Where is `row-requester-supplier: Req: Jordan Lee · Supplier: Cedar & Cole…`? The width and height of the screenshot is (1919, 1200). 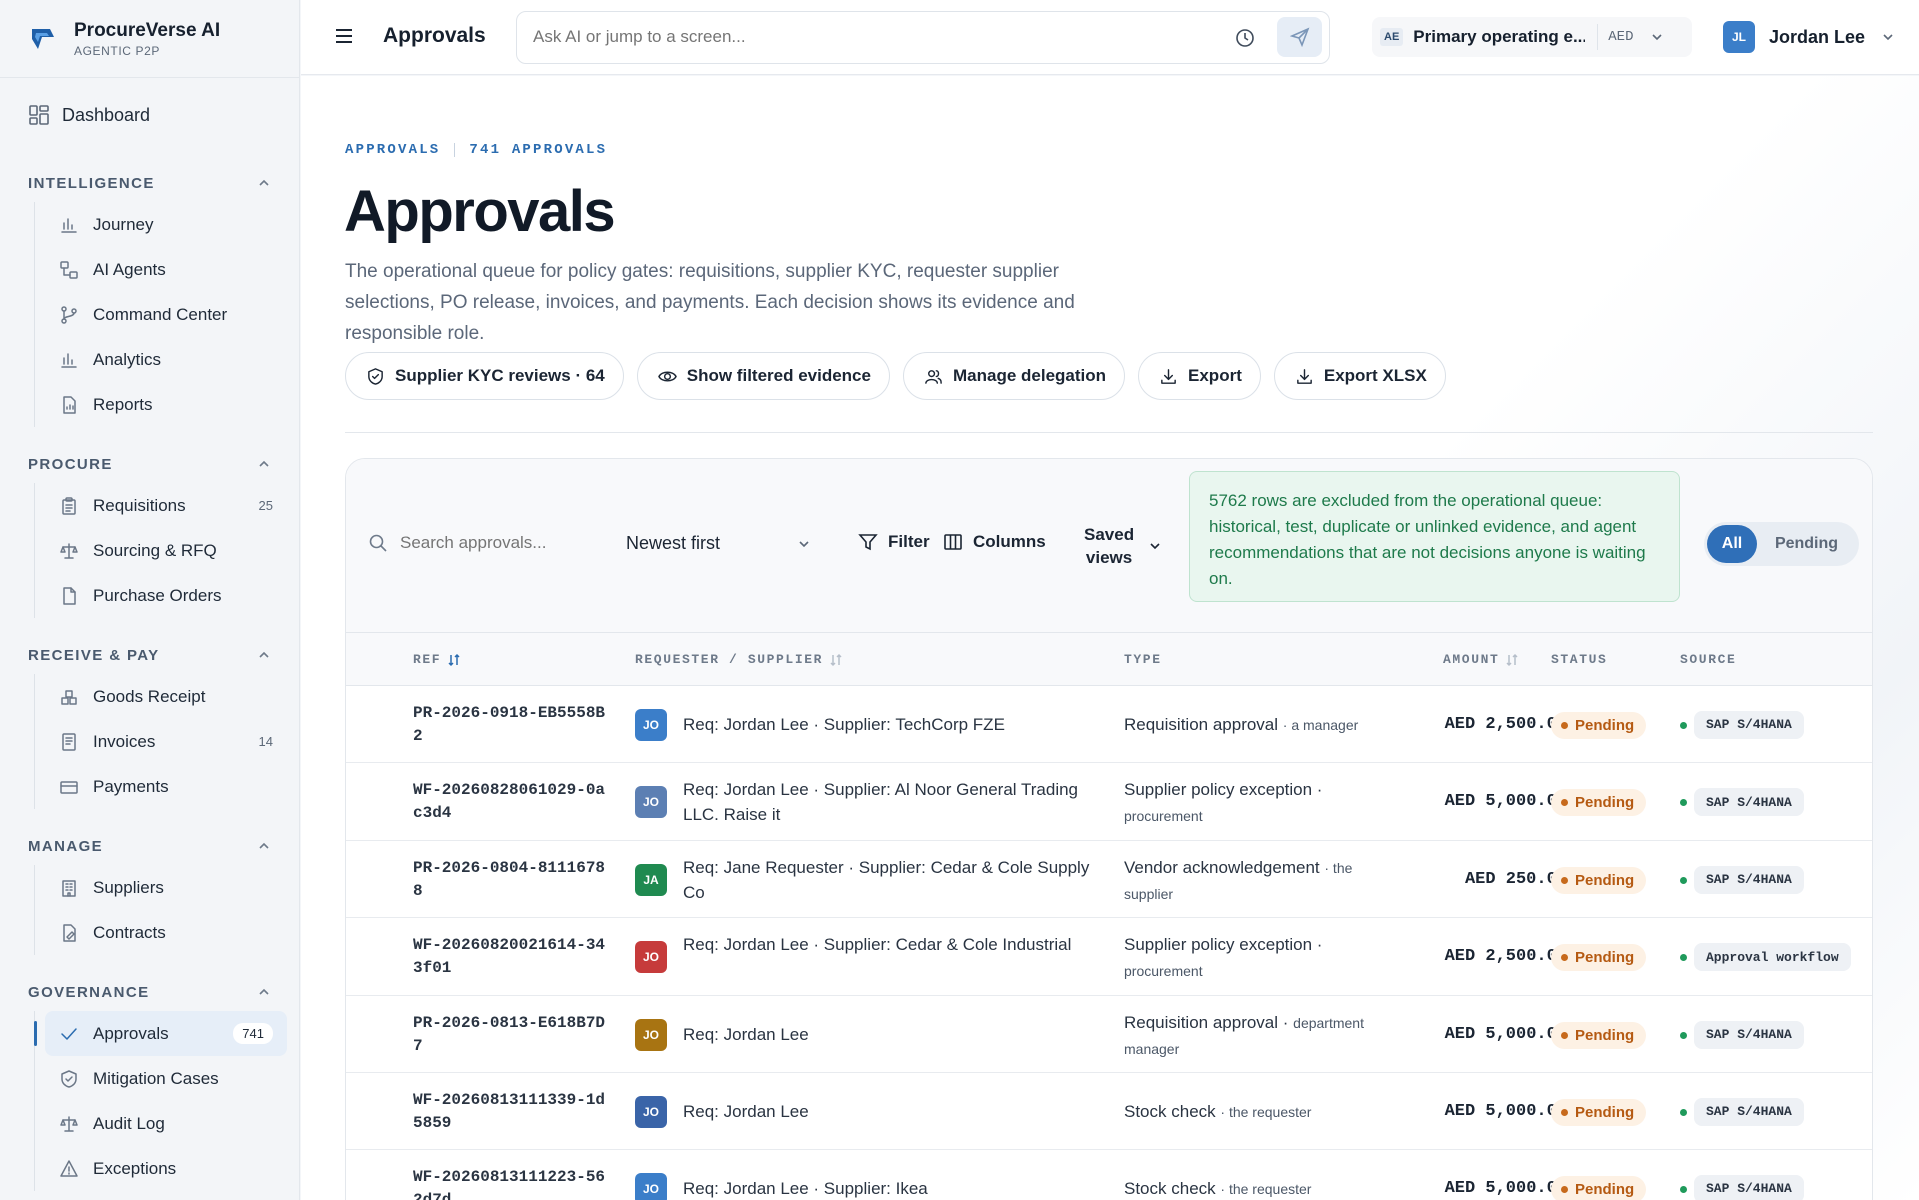
row-requester-supplier: Req: Jordan Lee · Supplier: Cedar & Cole… is located at coordinates (877, 944).